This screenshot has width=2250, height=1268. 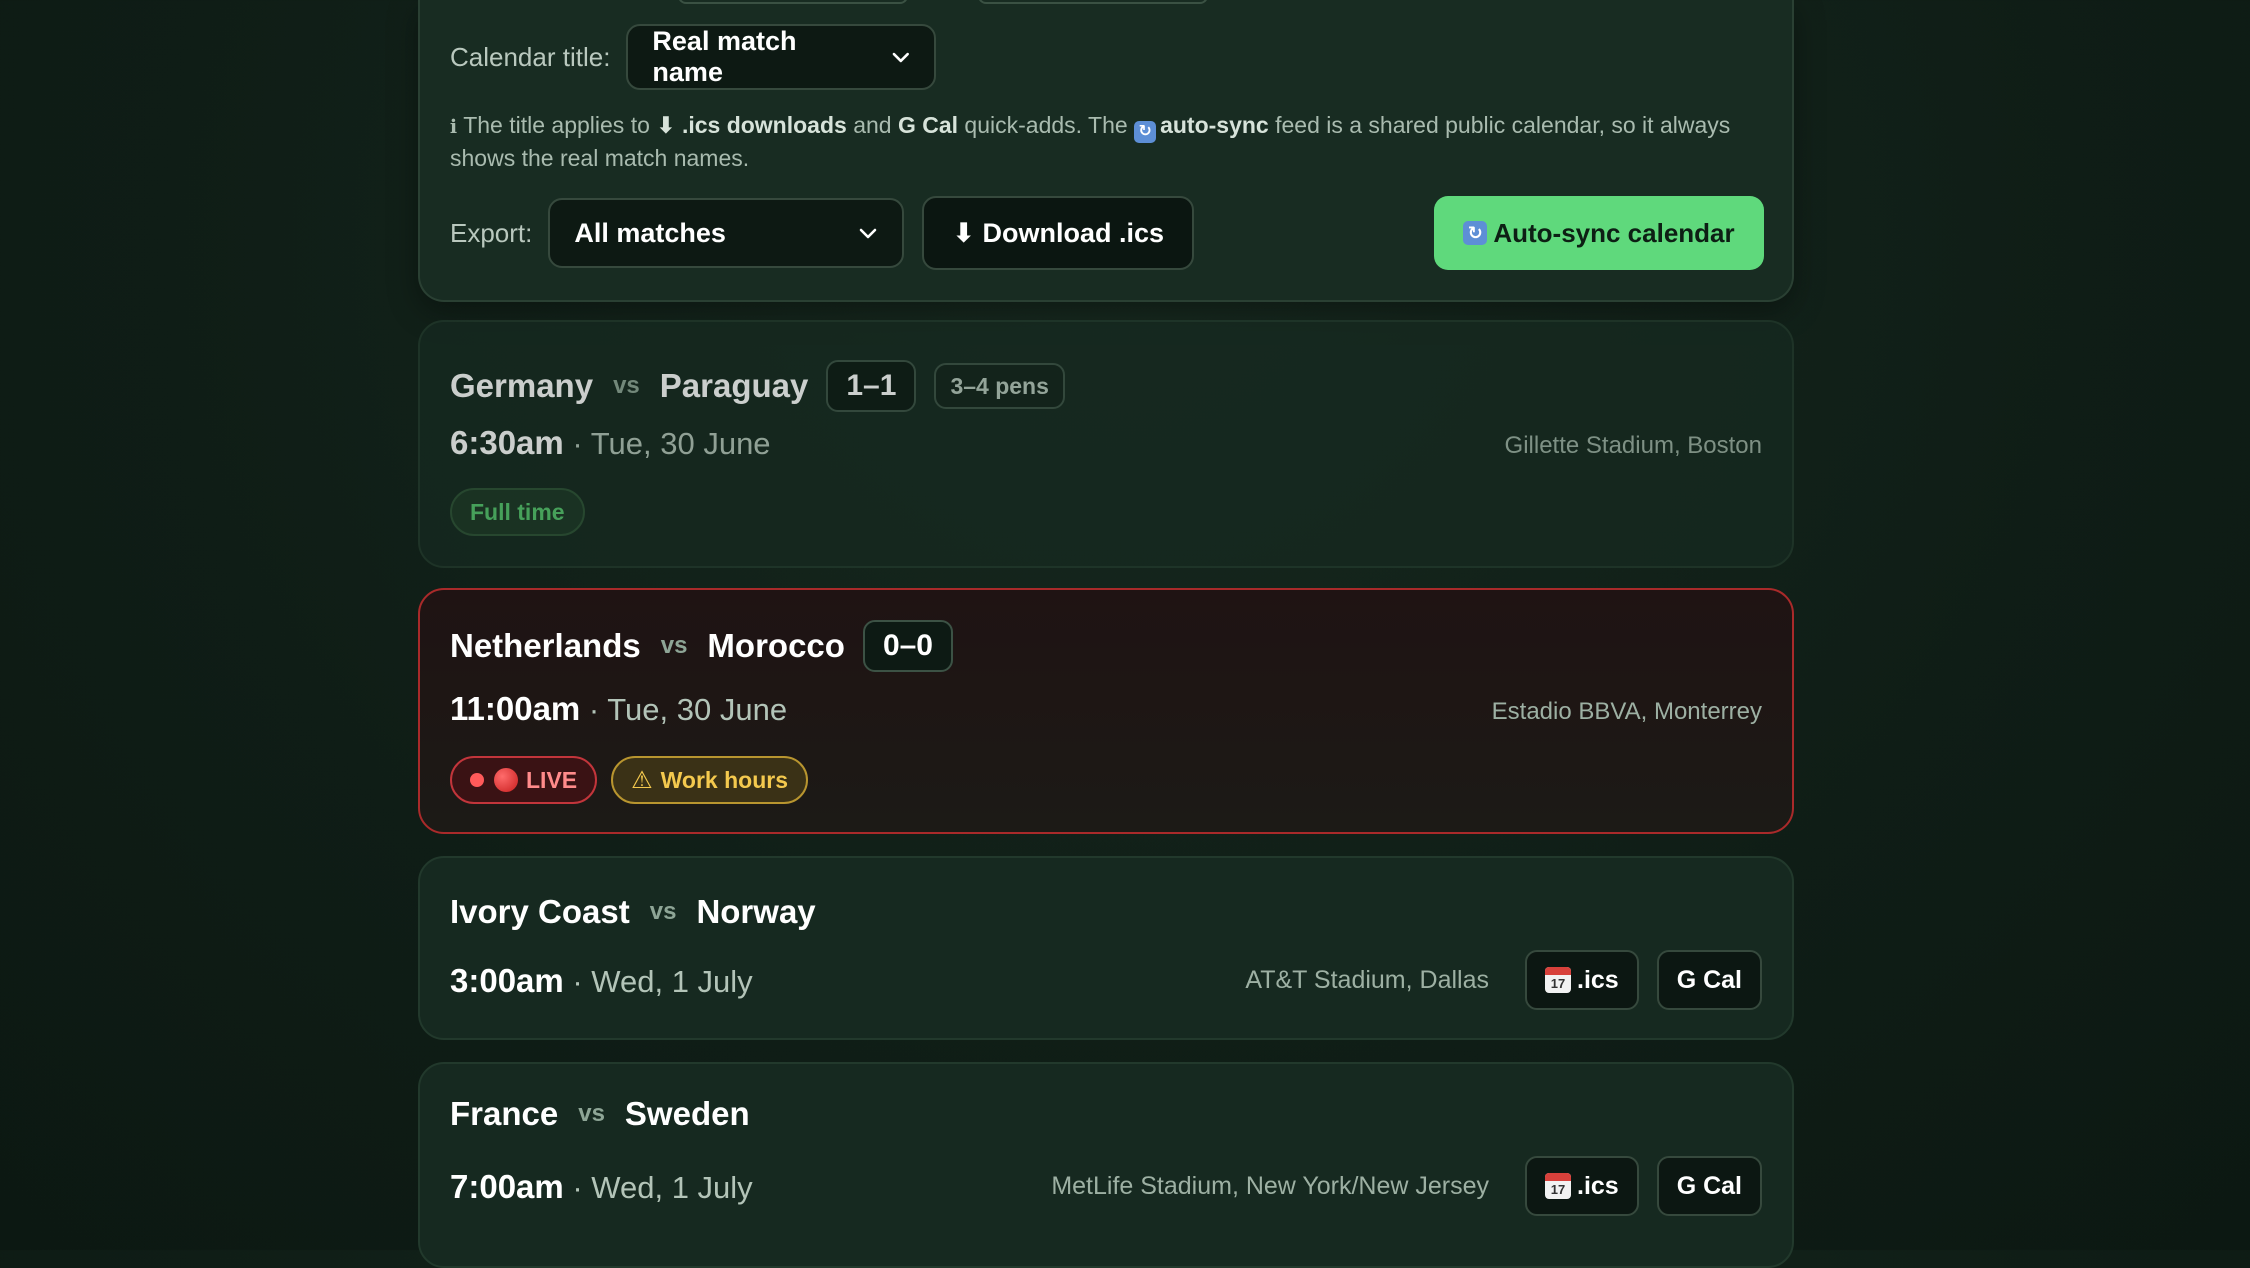 What do you see at coordinates (928, 125) in the screenshot?
I see `gcal-text: G Cal` at bounding box center [928, 125].